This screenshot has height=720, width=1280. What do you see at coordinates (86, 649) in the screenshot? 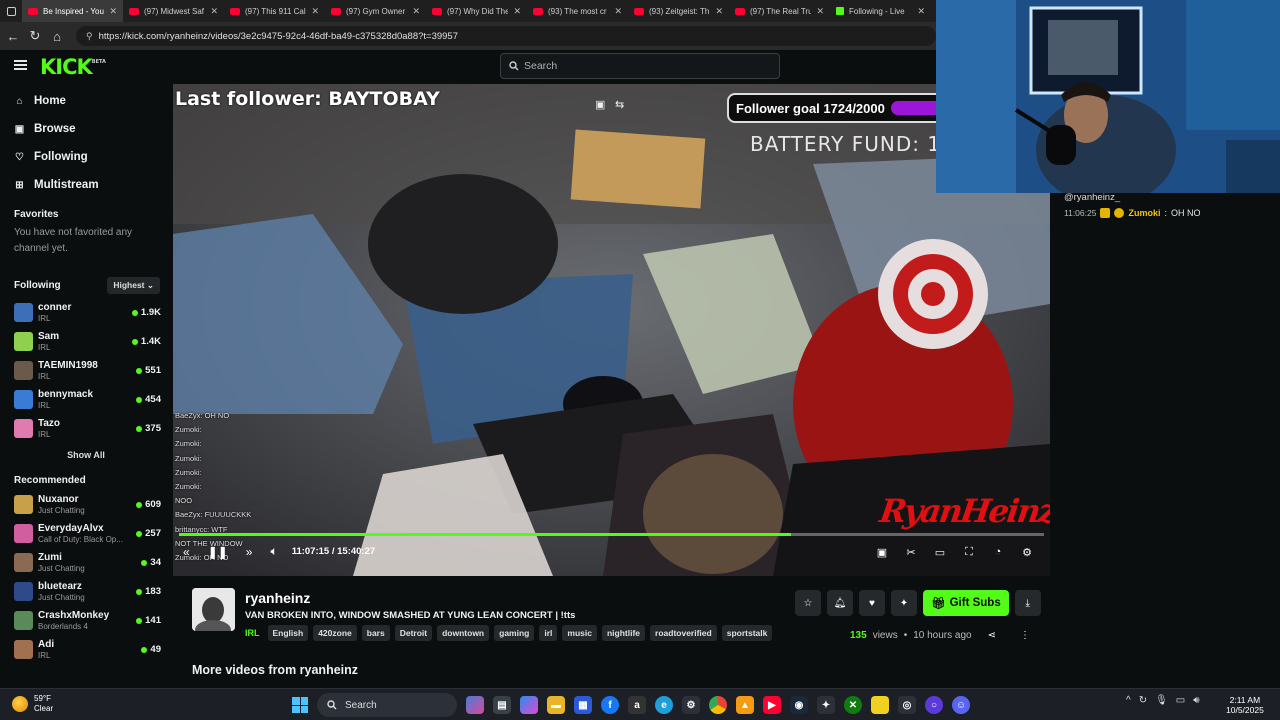
I see `channel-row: Adi IRL 49` at bounding box center [86, 649].